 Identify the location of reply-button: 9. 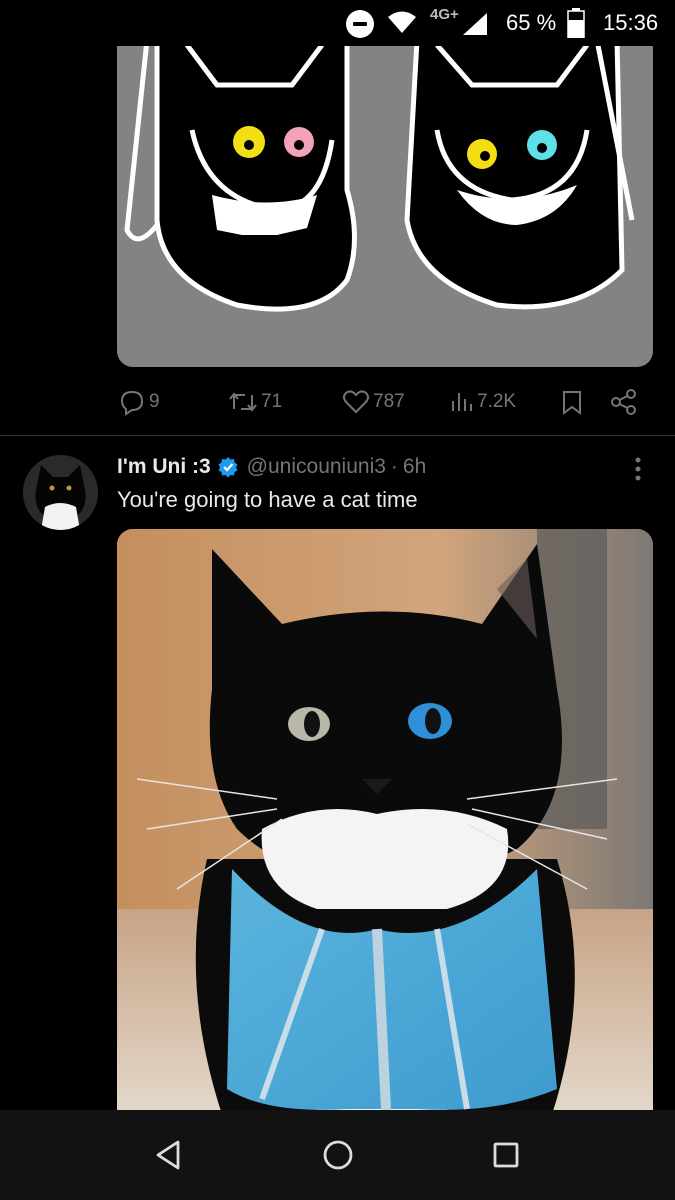
(138, 402).